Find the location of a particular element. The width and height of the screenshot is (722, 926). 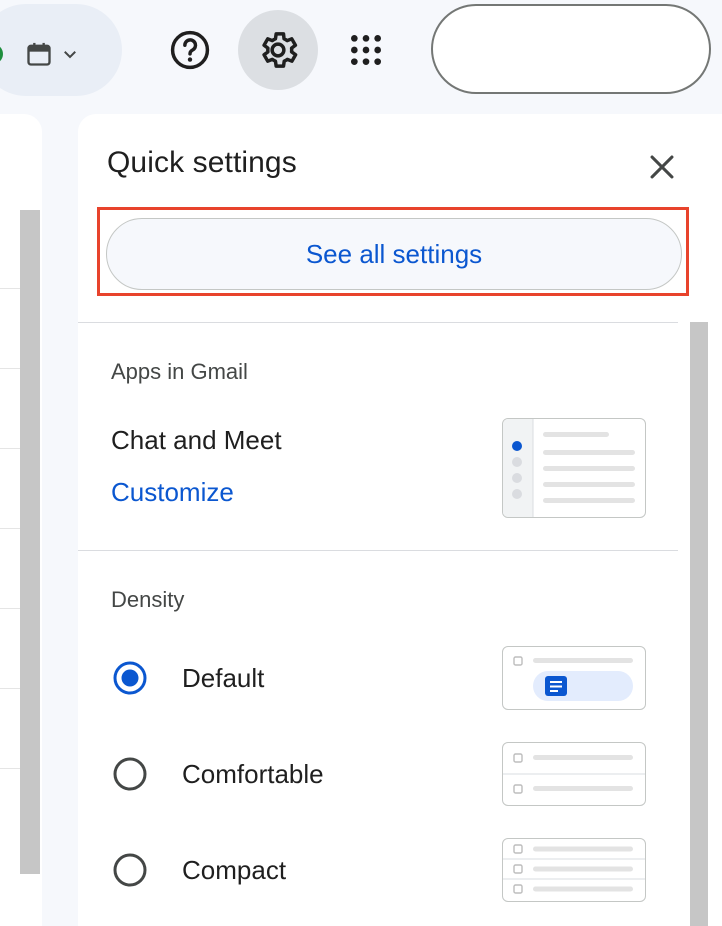

chat-meet-preview is located at coordinates (574, 468).